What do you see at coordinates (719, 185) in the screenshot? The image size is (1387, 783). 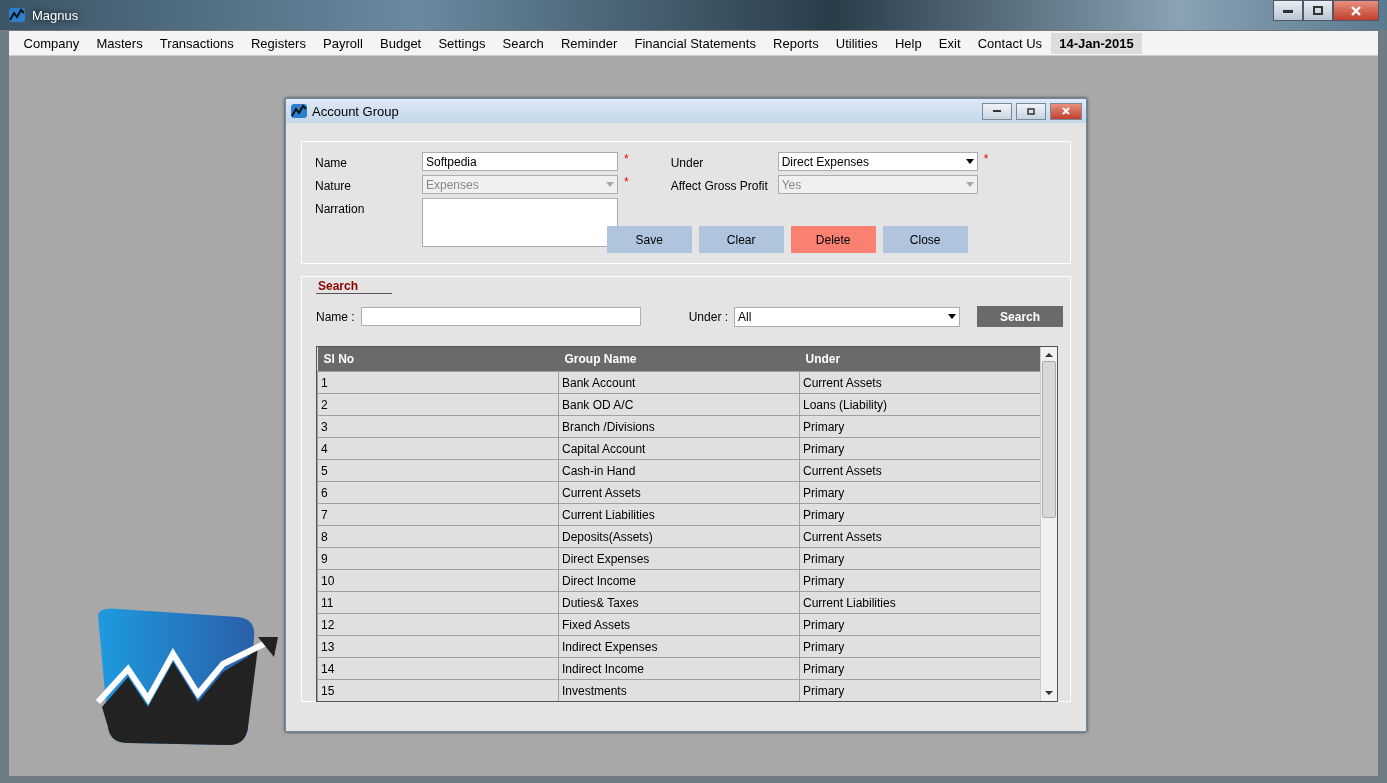 I see `field-label: Affect Gross Profit` at bounding box center [719, 185].